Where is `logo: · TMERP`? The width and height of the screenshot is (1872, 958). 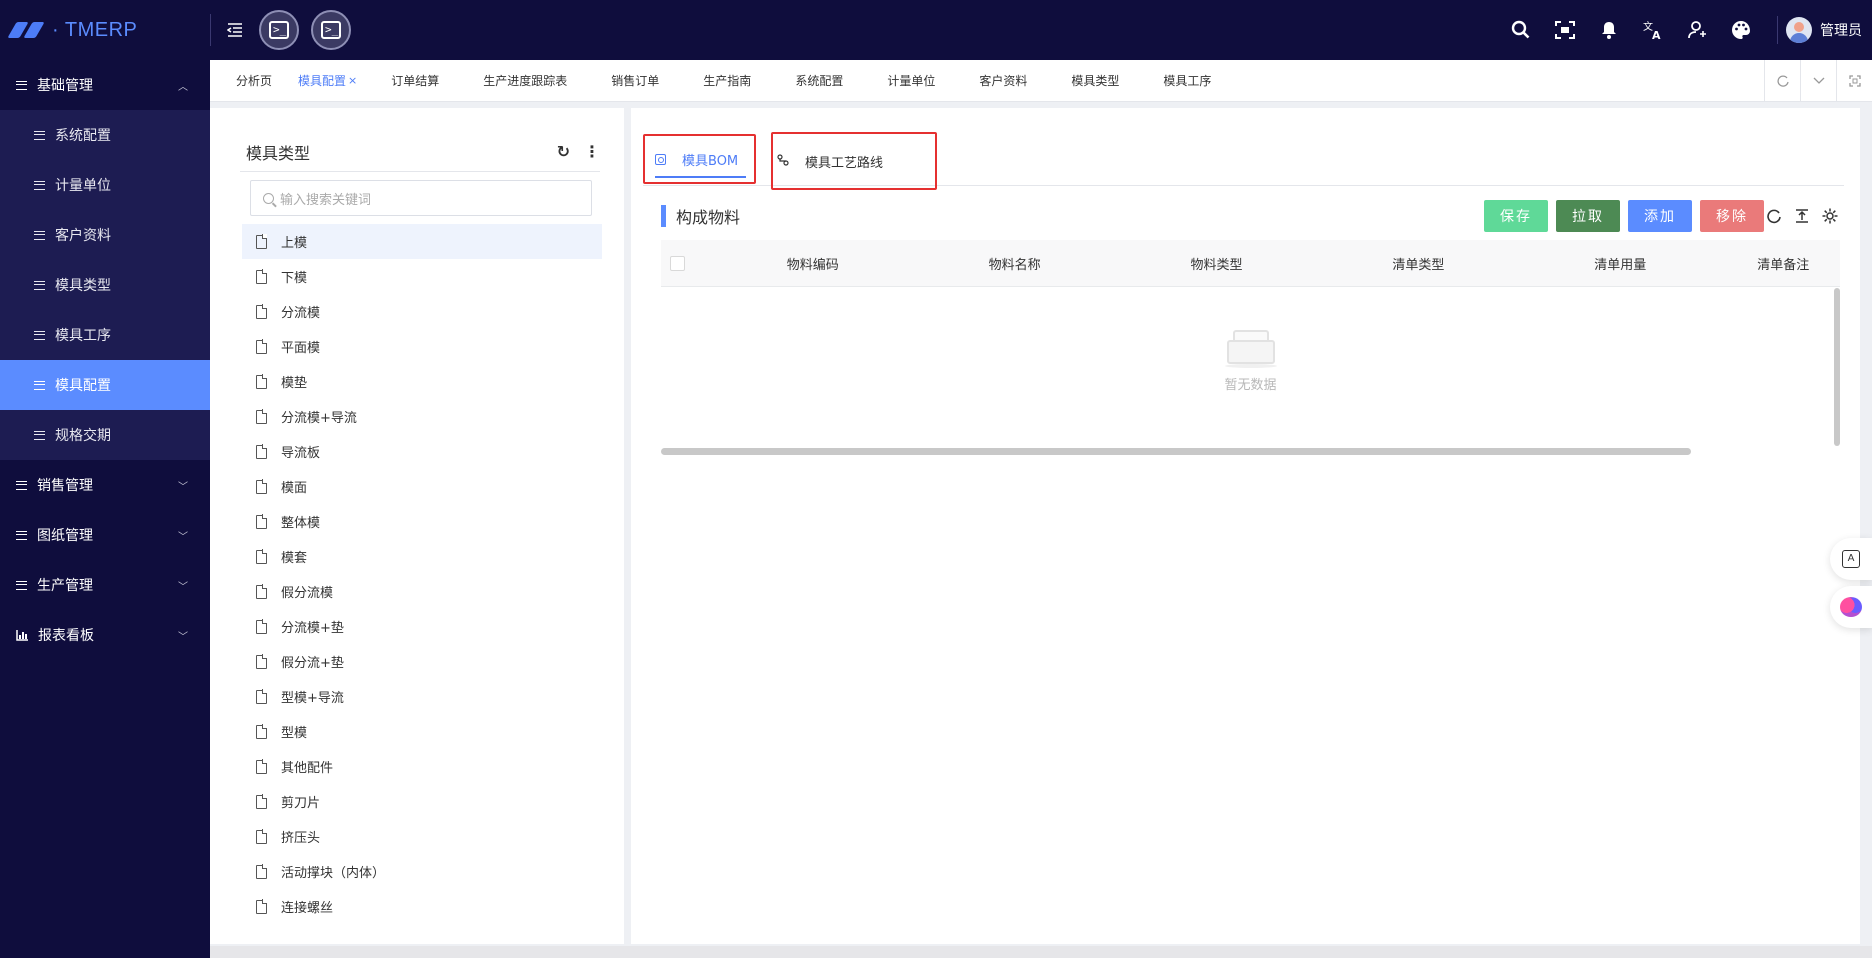 logo: · TMERP is located at coordinates (105, 30).